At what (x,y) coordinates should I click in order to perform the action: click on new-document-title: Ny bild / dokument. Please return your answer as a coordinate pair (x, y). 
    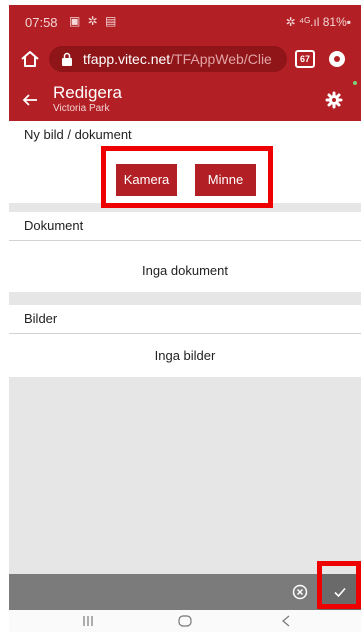
    Looking at the image, I should click on (78, 134).